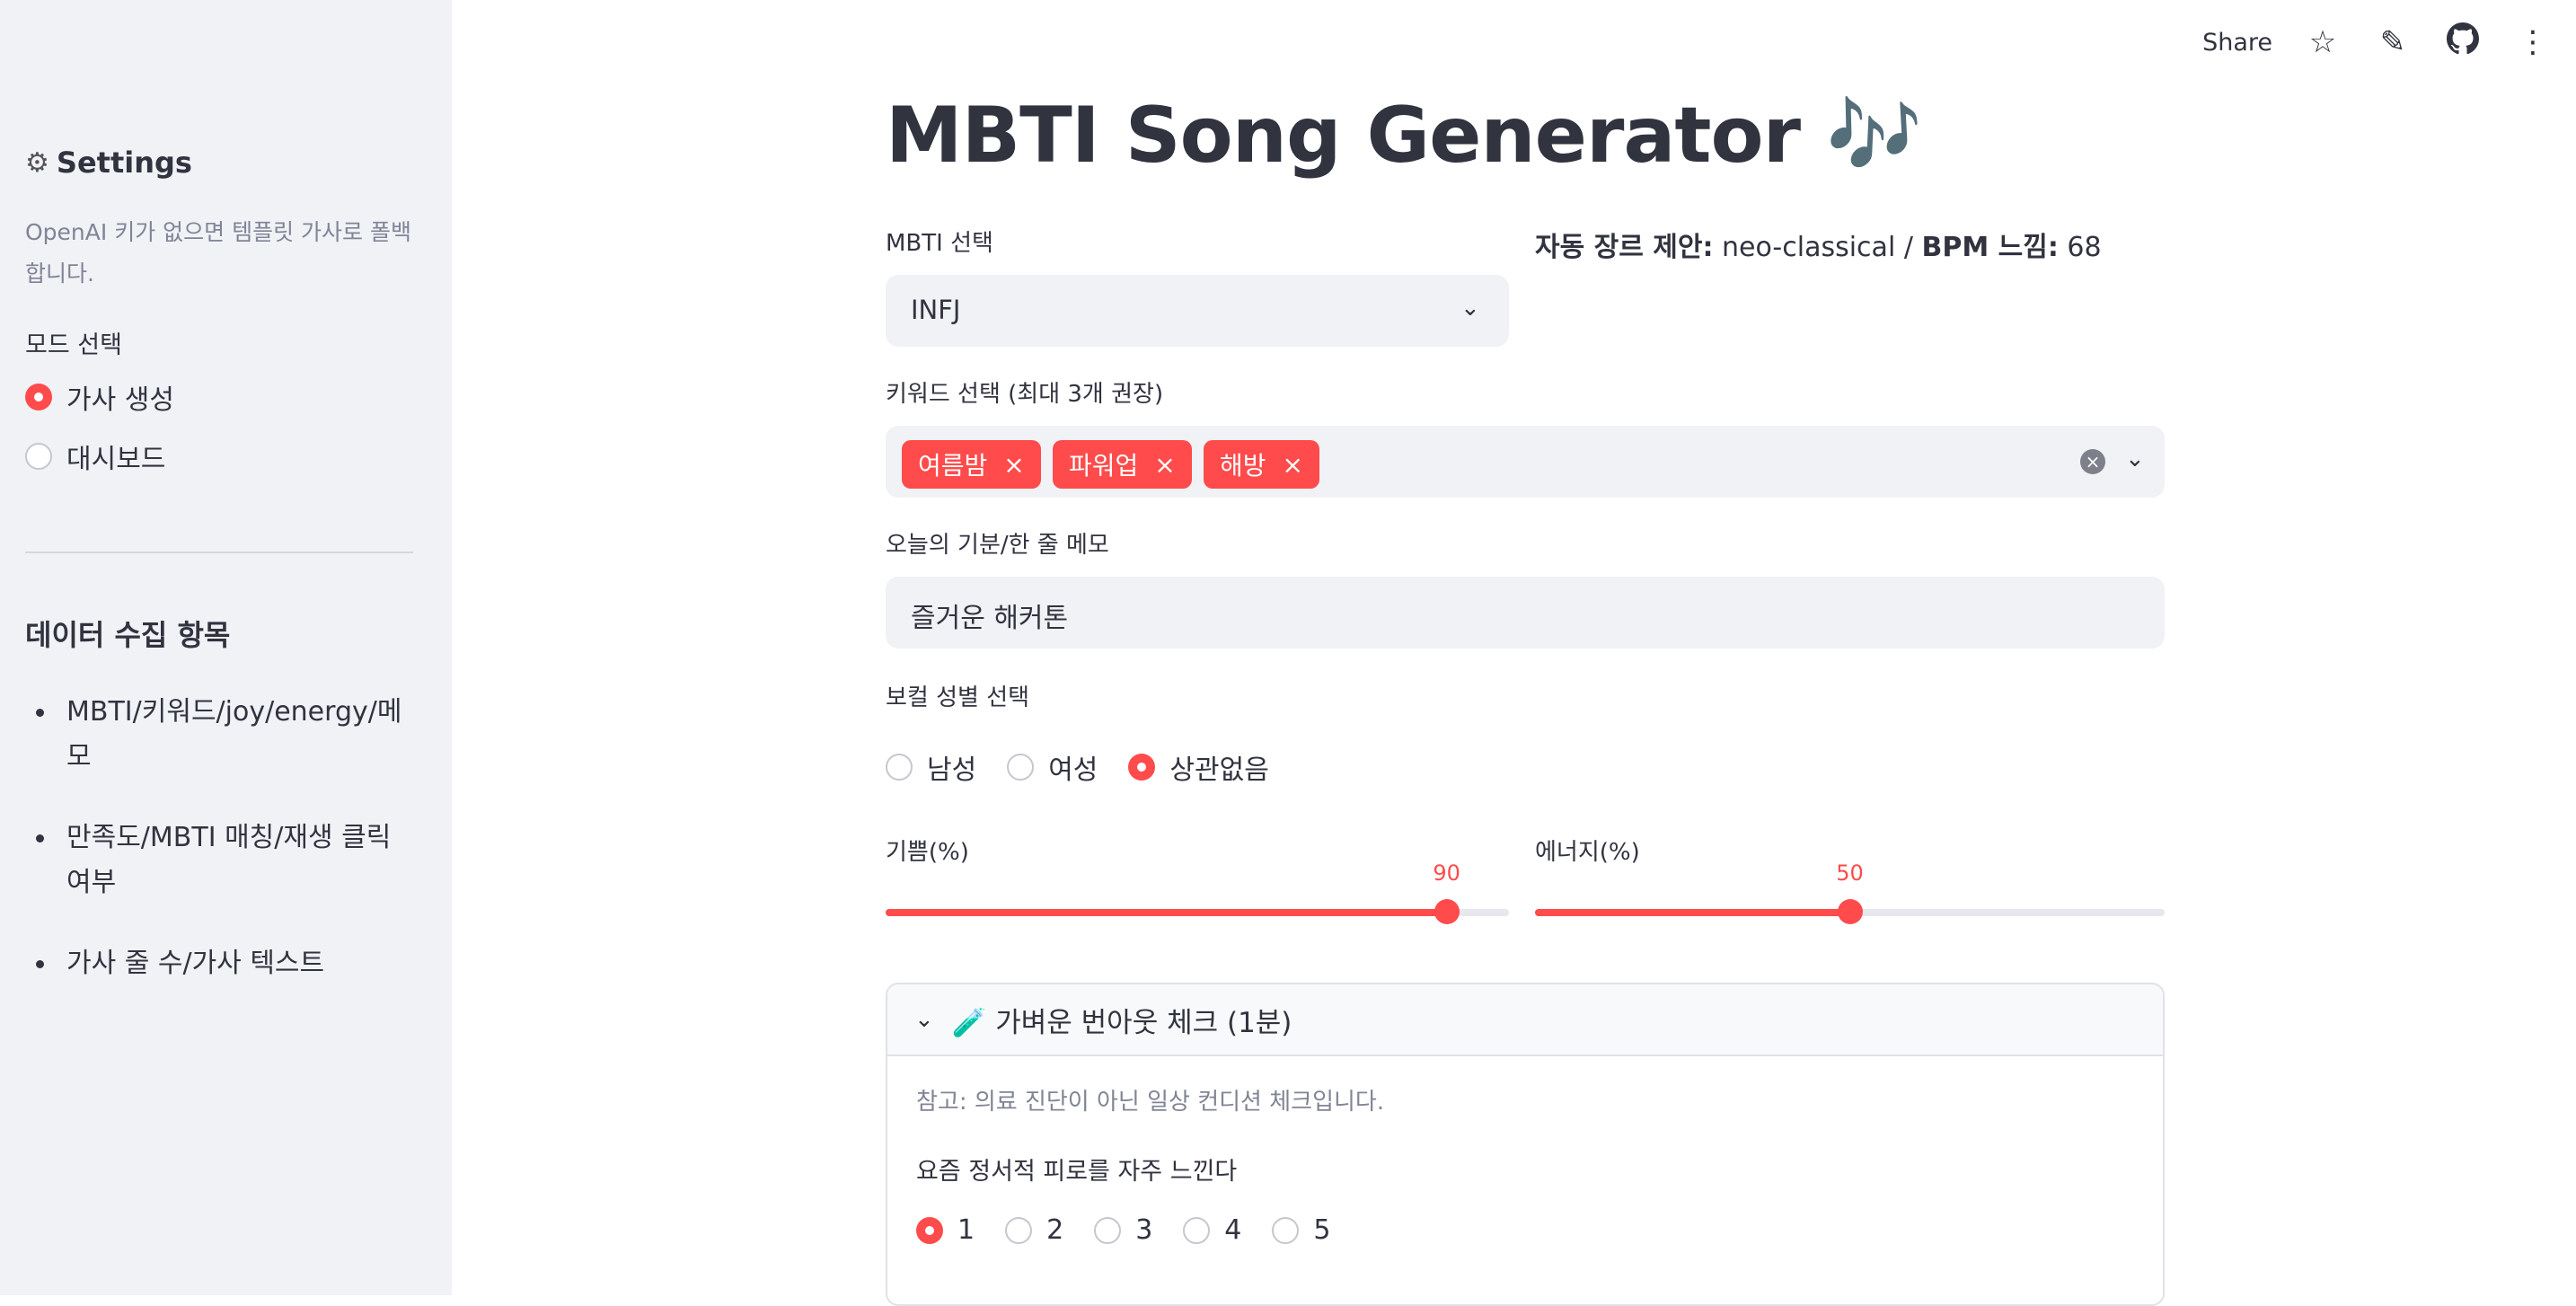 Image resolution: width=2576 pixels, height=1306 pixels. I want to click on sidebar-title: ⚙ Settings, so click(108, 163).